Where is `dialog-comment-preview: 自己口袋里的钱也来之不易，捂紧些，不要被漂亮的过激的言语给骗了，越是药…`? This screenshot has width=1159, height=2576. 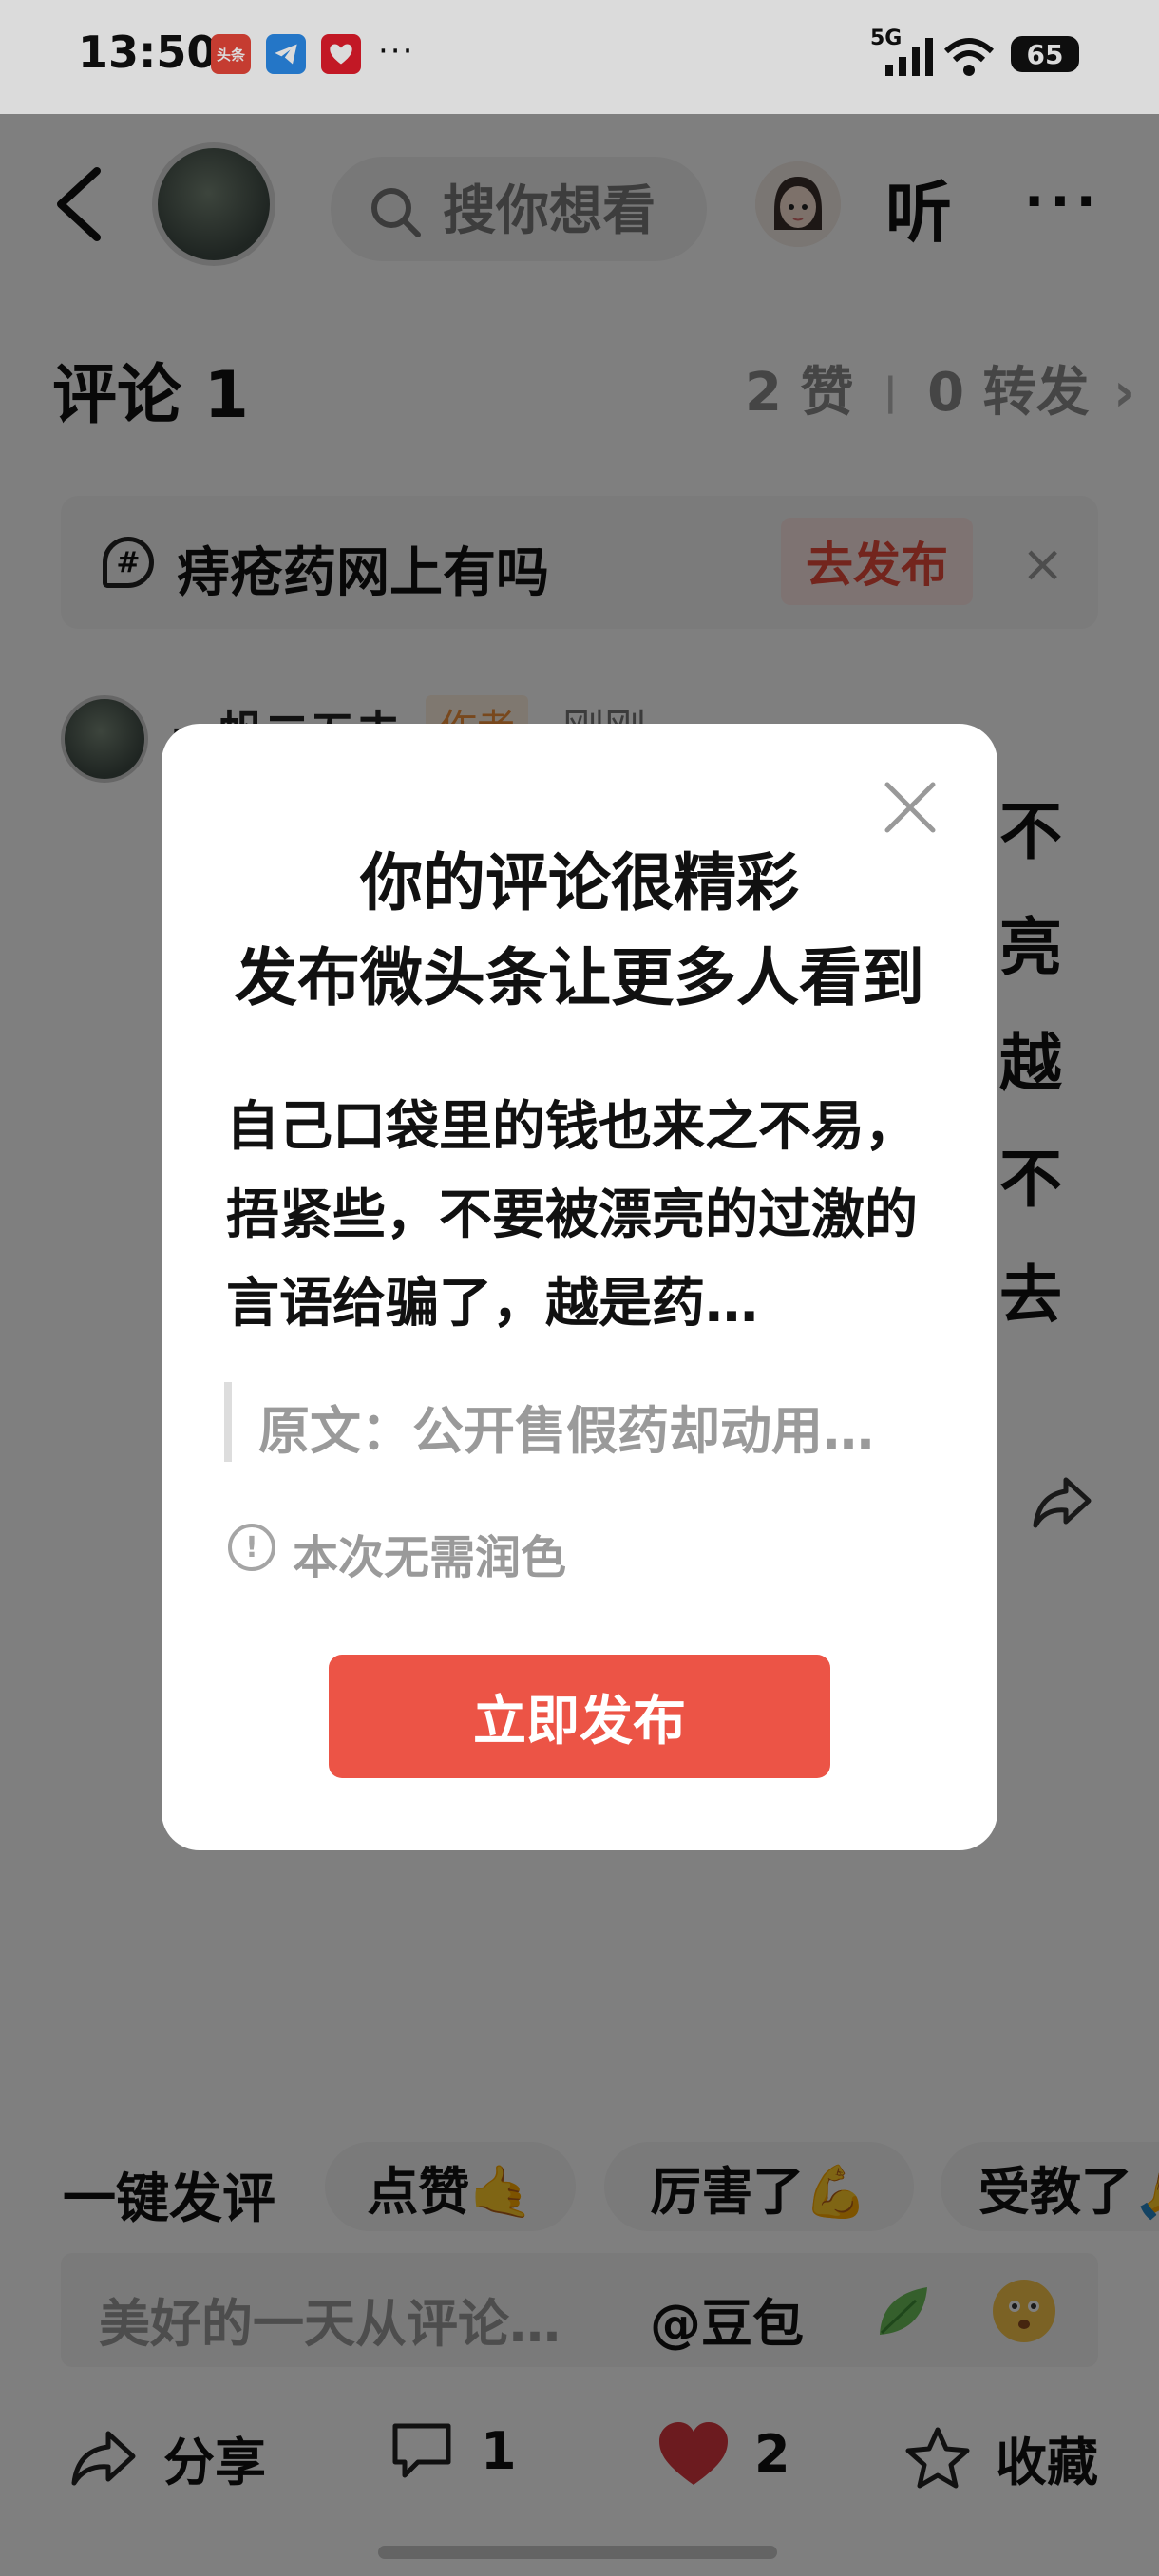
dialog-comment-preview: 自己口袋里的钱也来之不易，捂紧些，不要被漂亮的过激的言语给骗了，越是药… is located at coordinates (572, 1215).